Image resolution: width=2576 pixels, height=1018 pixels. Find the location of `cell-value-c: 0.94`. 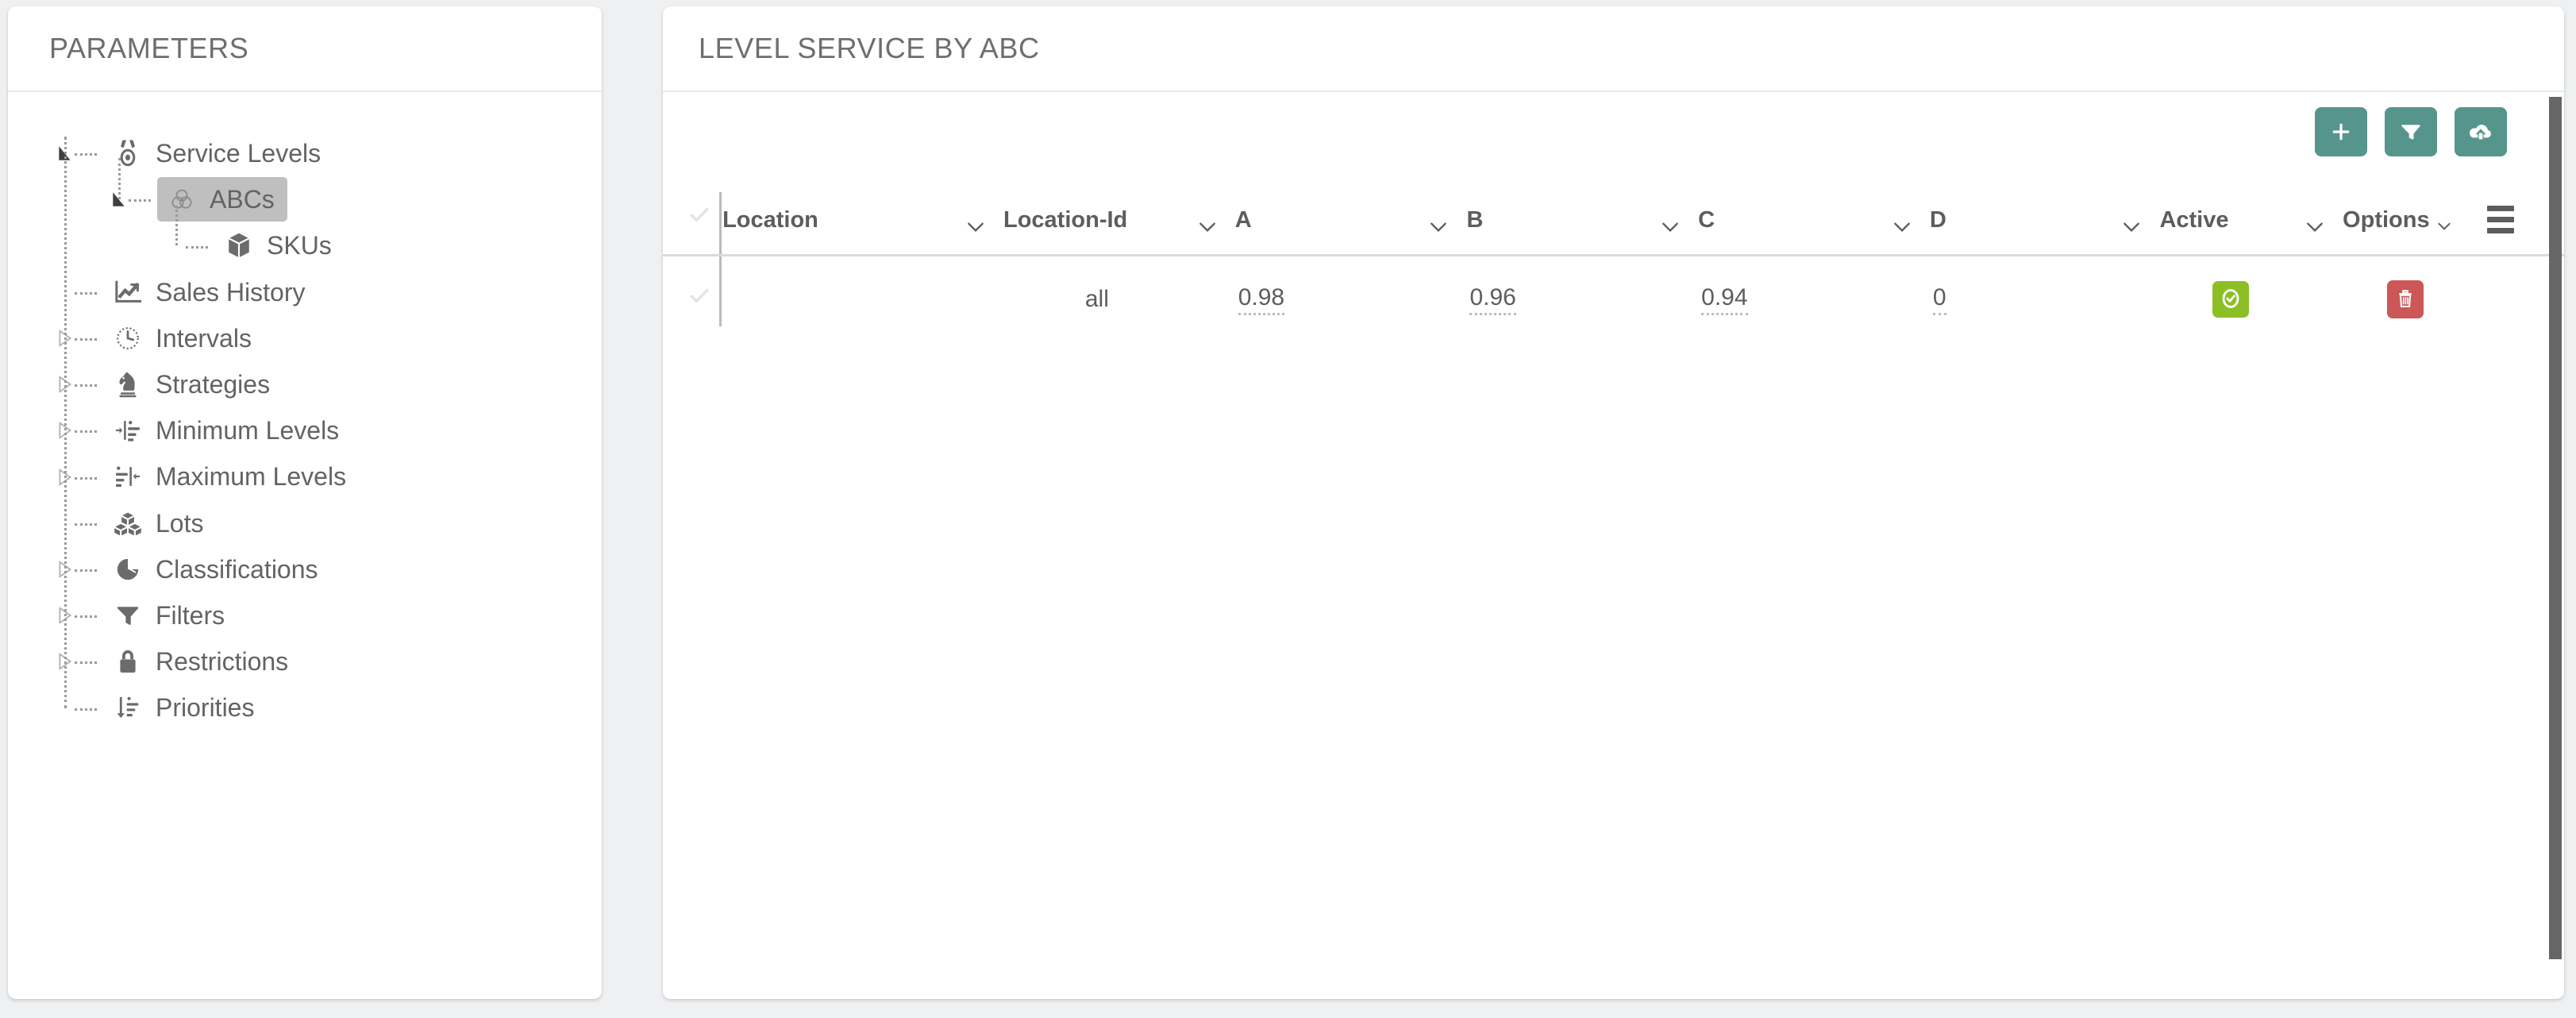

cell-value-c: 0.94 is located at coordinates (1724, 299).